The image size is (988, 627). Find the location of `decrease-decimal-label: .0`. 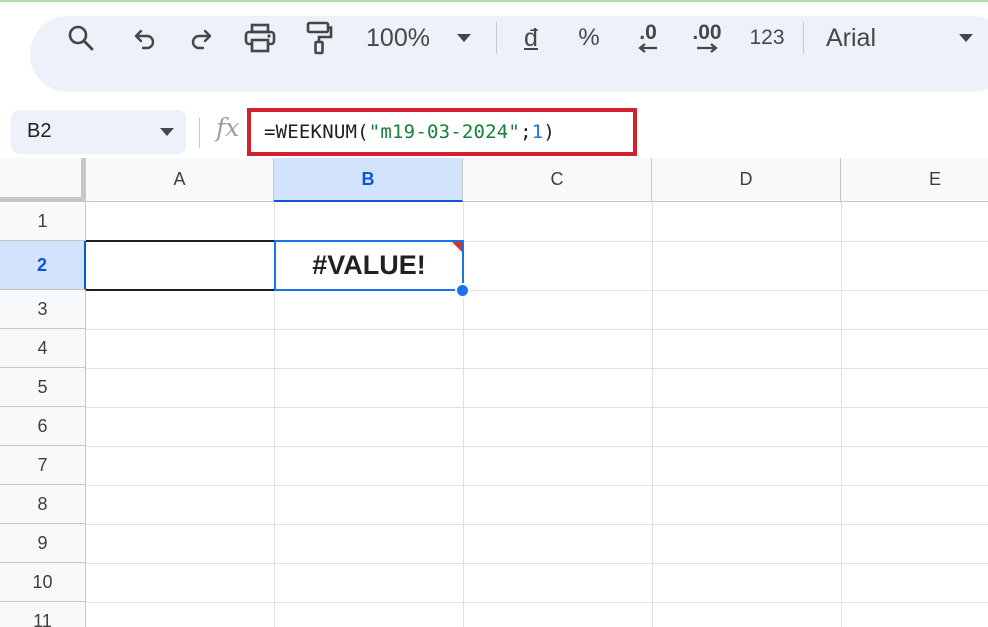

decrease-decimal-label: .0 is located at coordinates (648, 32).